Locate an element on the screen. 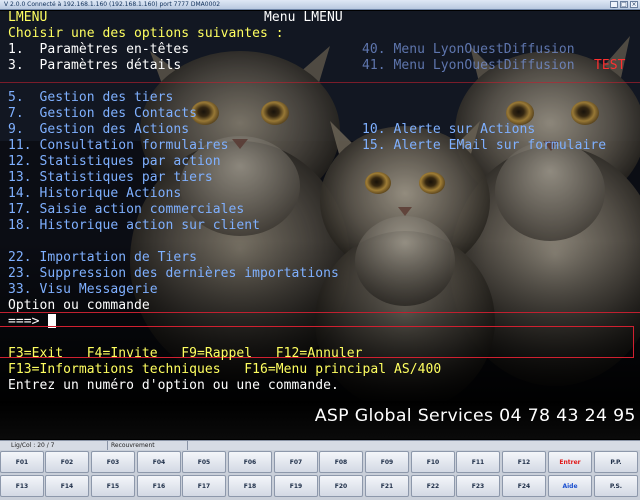  maximize-icon: □ is located at coordinates (624, 4).